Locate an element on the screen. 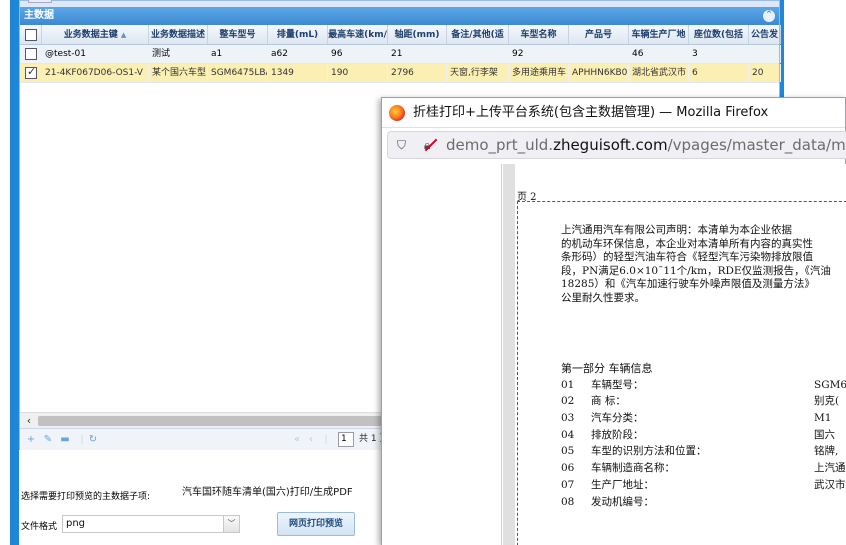  cell-remark: 天窗,行李架 is located at coordinates (478, 73).